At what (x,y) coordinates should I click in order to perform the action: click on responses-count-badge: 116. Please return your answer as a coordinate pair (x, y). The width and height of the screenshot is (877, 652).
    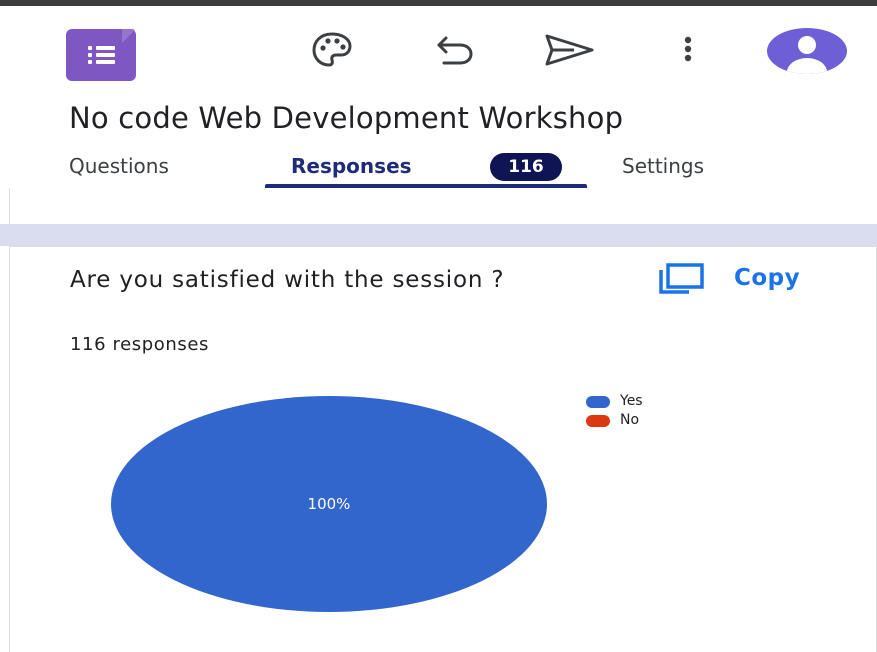
    Looking at the image, I should click on (526, 167).